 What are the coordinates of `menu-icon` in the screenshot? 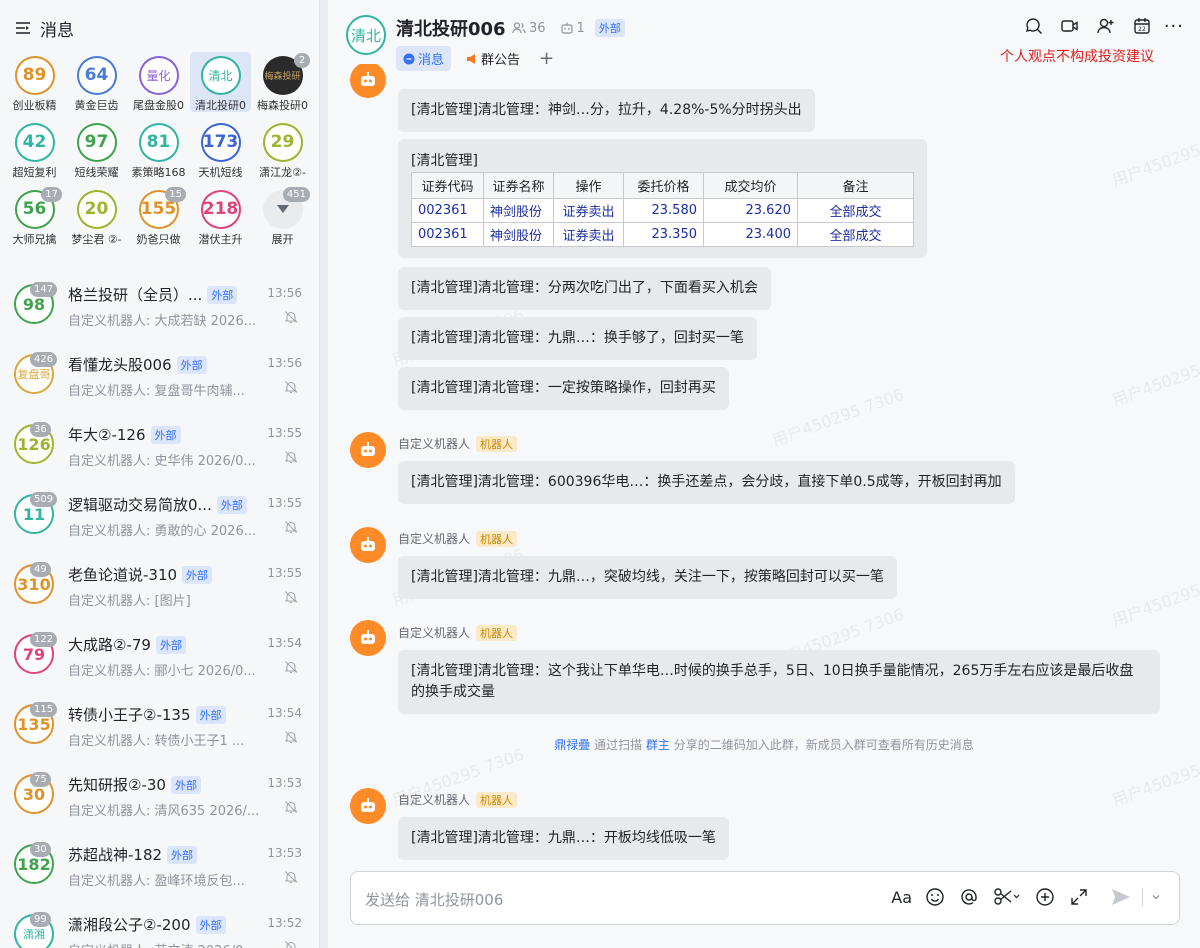 It's located at (23, 28).